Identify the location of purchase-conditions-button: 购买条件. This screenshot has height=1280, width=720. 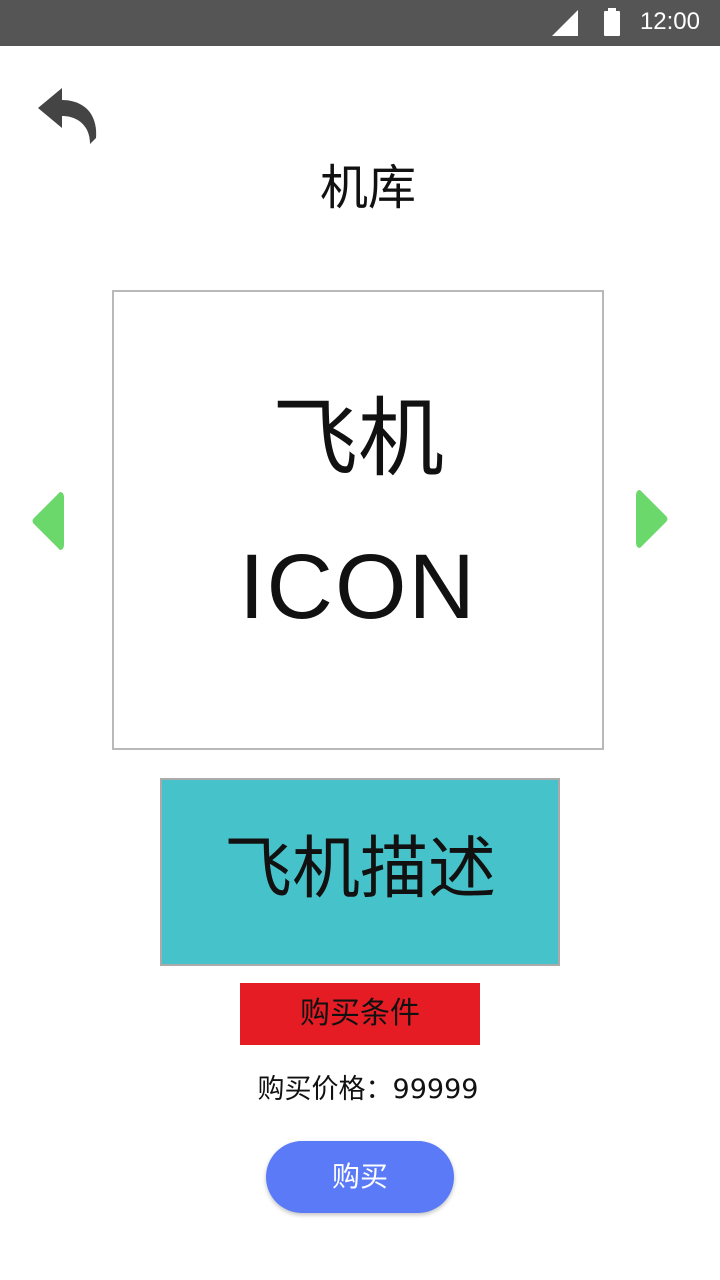
(360, 1014).